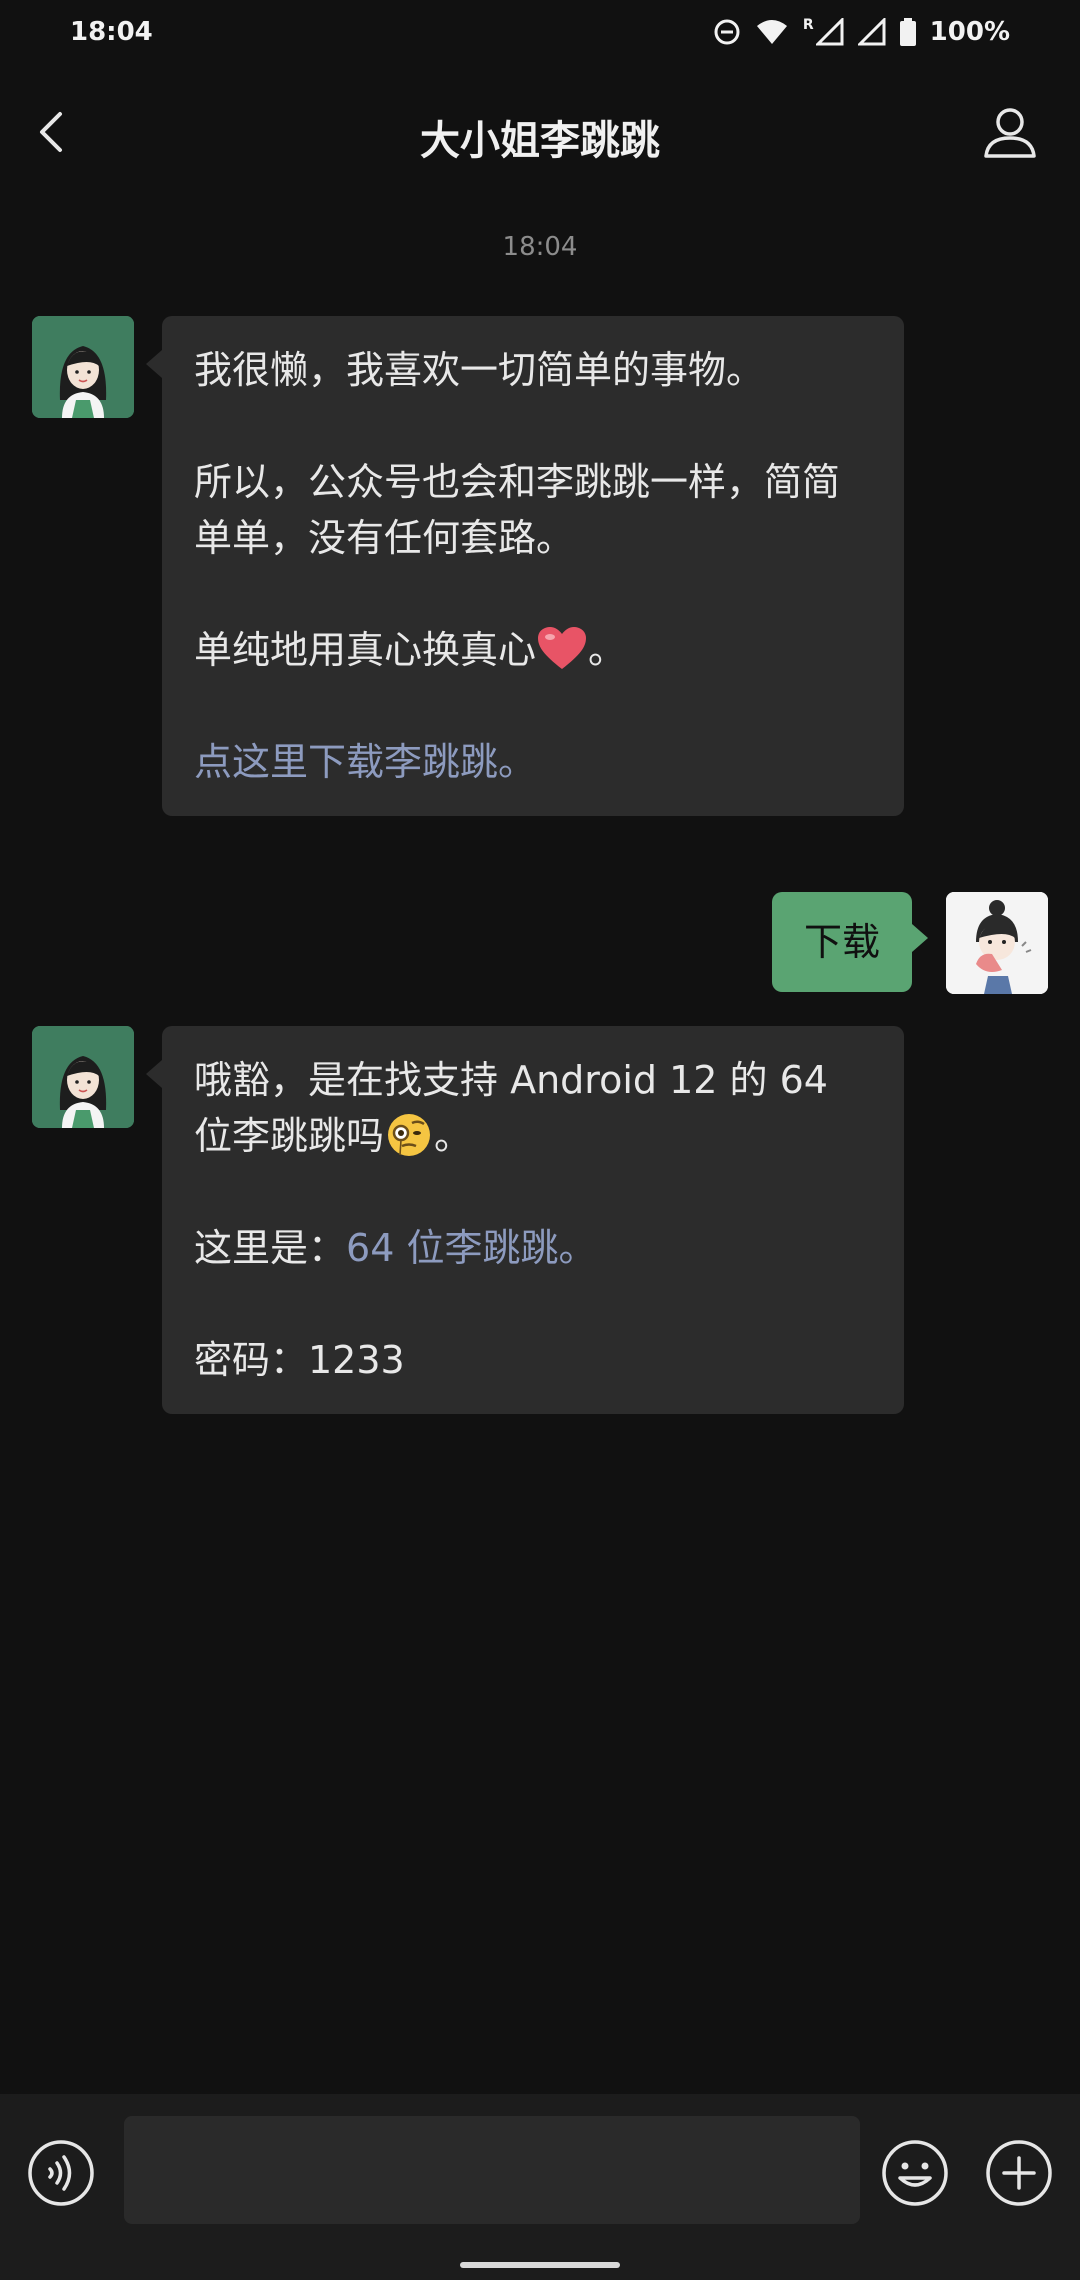  I want to click on heart-emoji-icon, so click(562, 648).